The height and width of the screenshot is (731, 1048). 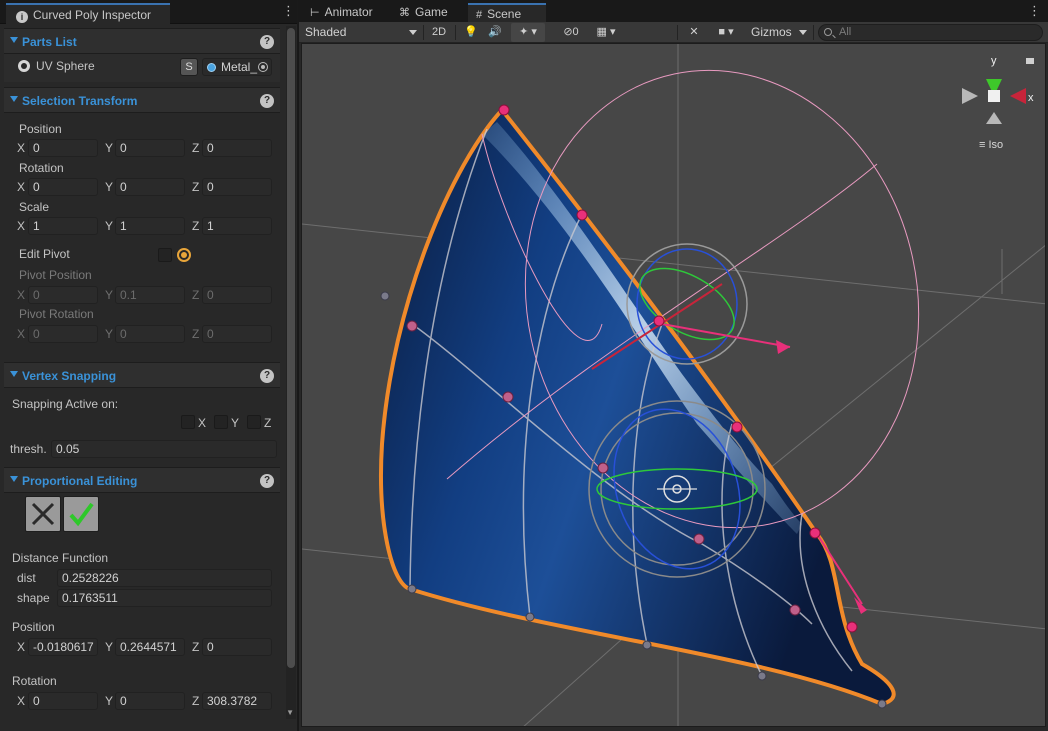 What do you see at coordinates (142, 100) in the screenshot?
I see `section-selection-transform: Selection Transform ?` at bounding box center [142, 100].